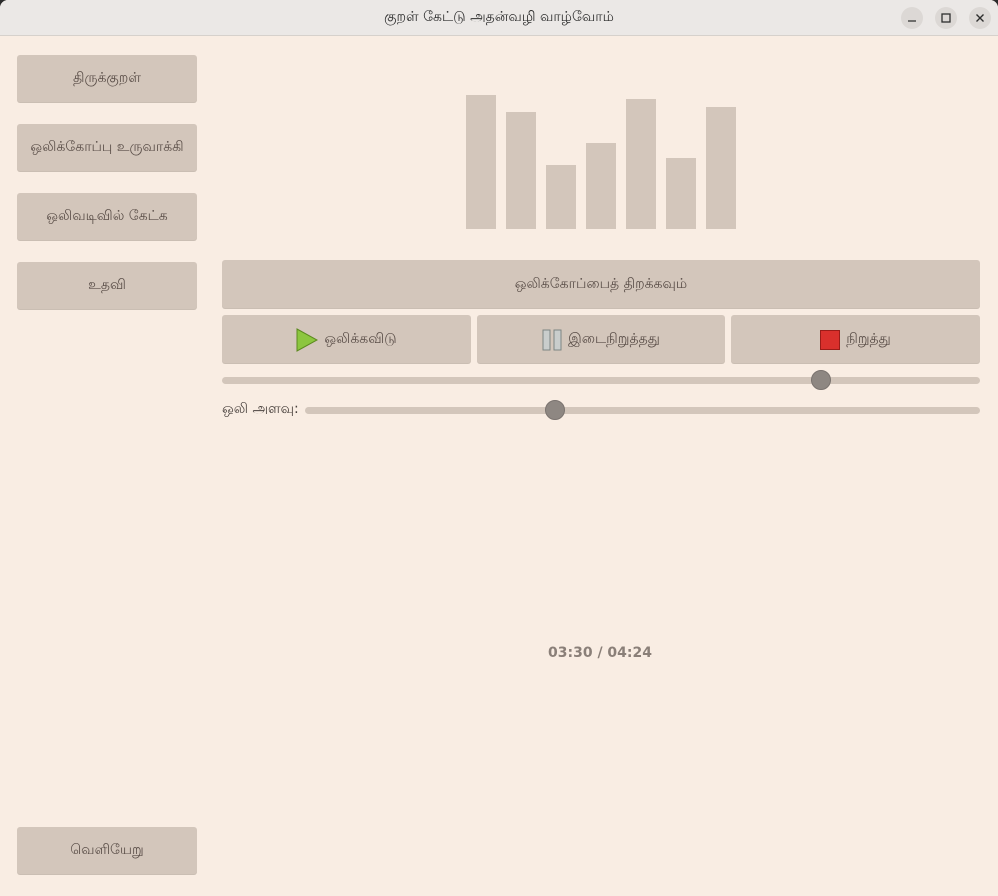 The image size is (998, 896). I want to click on close-button, so click(980, 18).